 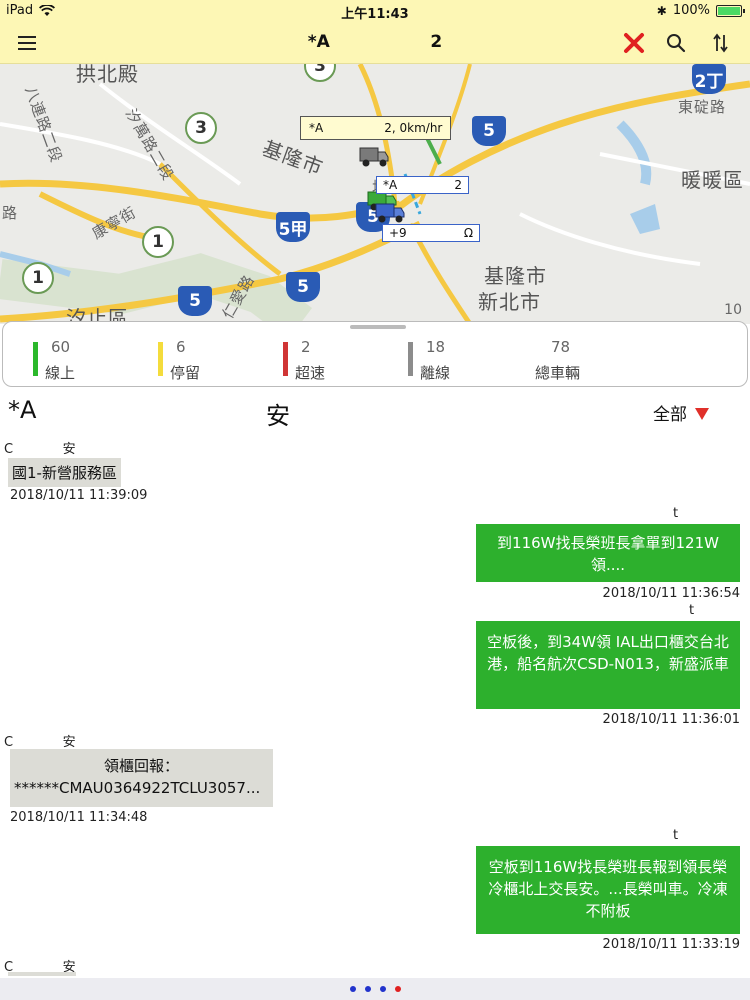 I want to click on map-scale-label: 10, so click(x=733, y=310).